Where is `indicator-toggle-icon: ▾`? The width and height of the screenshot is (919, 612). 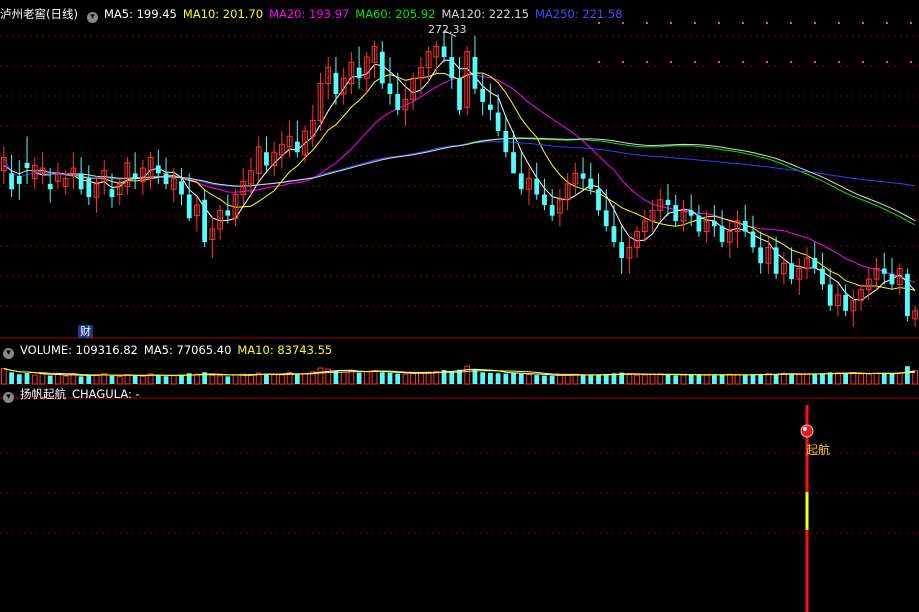 indicator-toggle-icon: ▾ is located at coordinates (8, 397).